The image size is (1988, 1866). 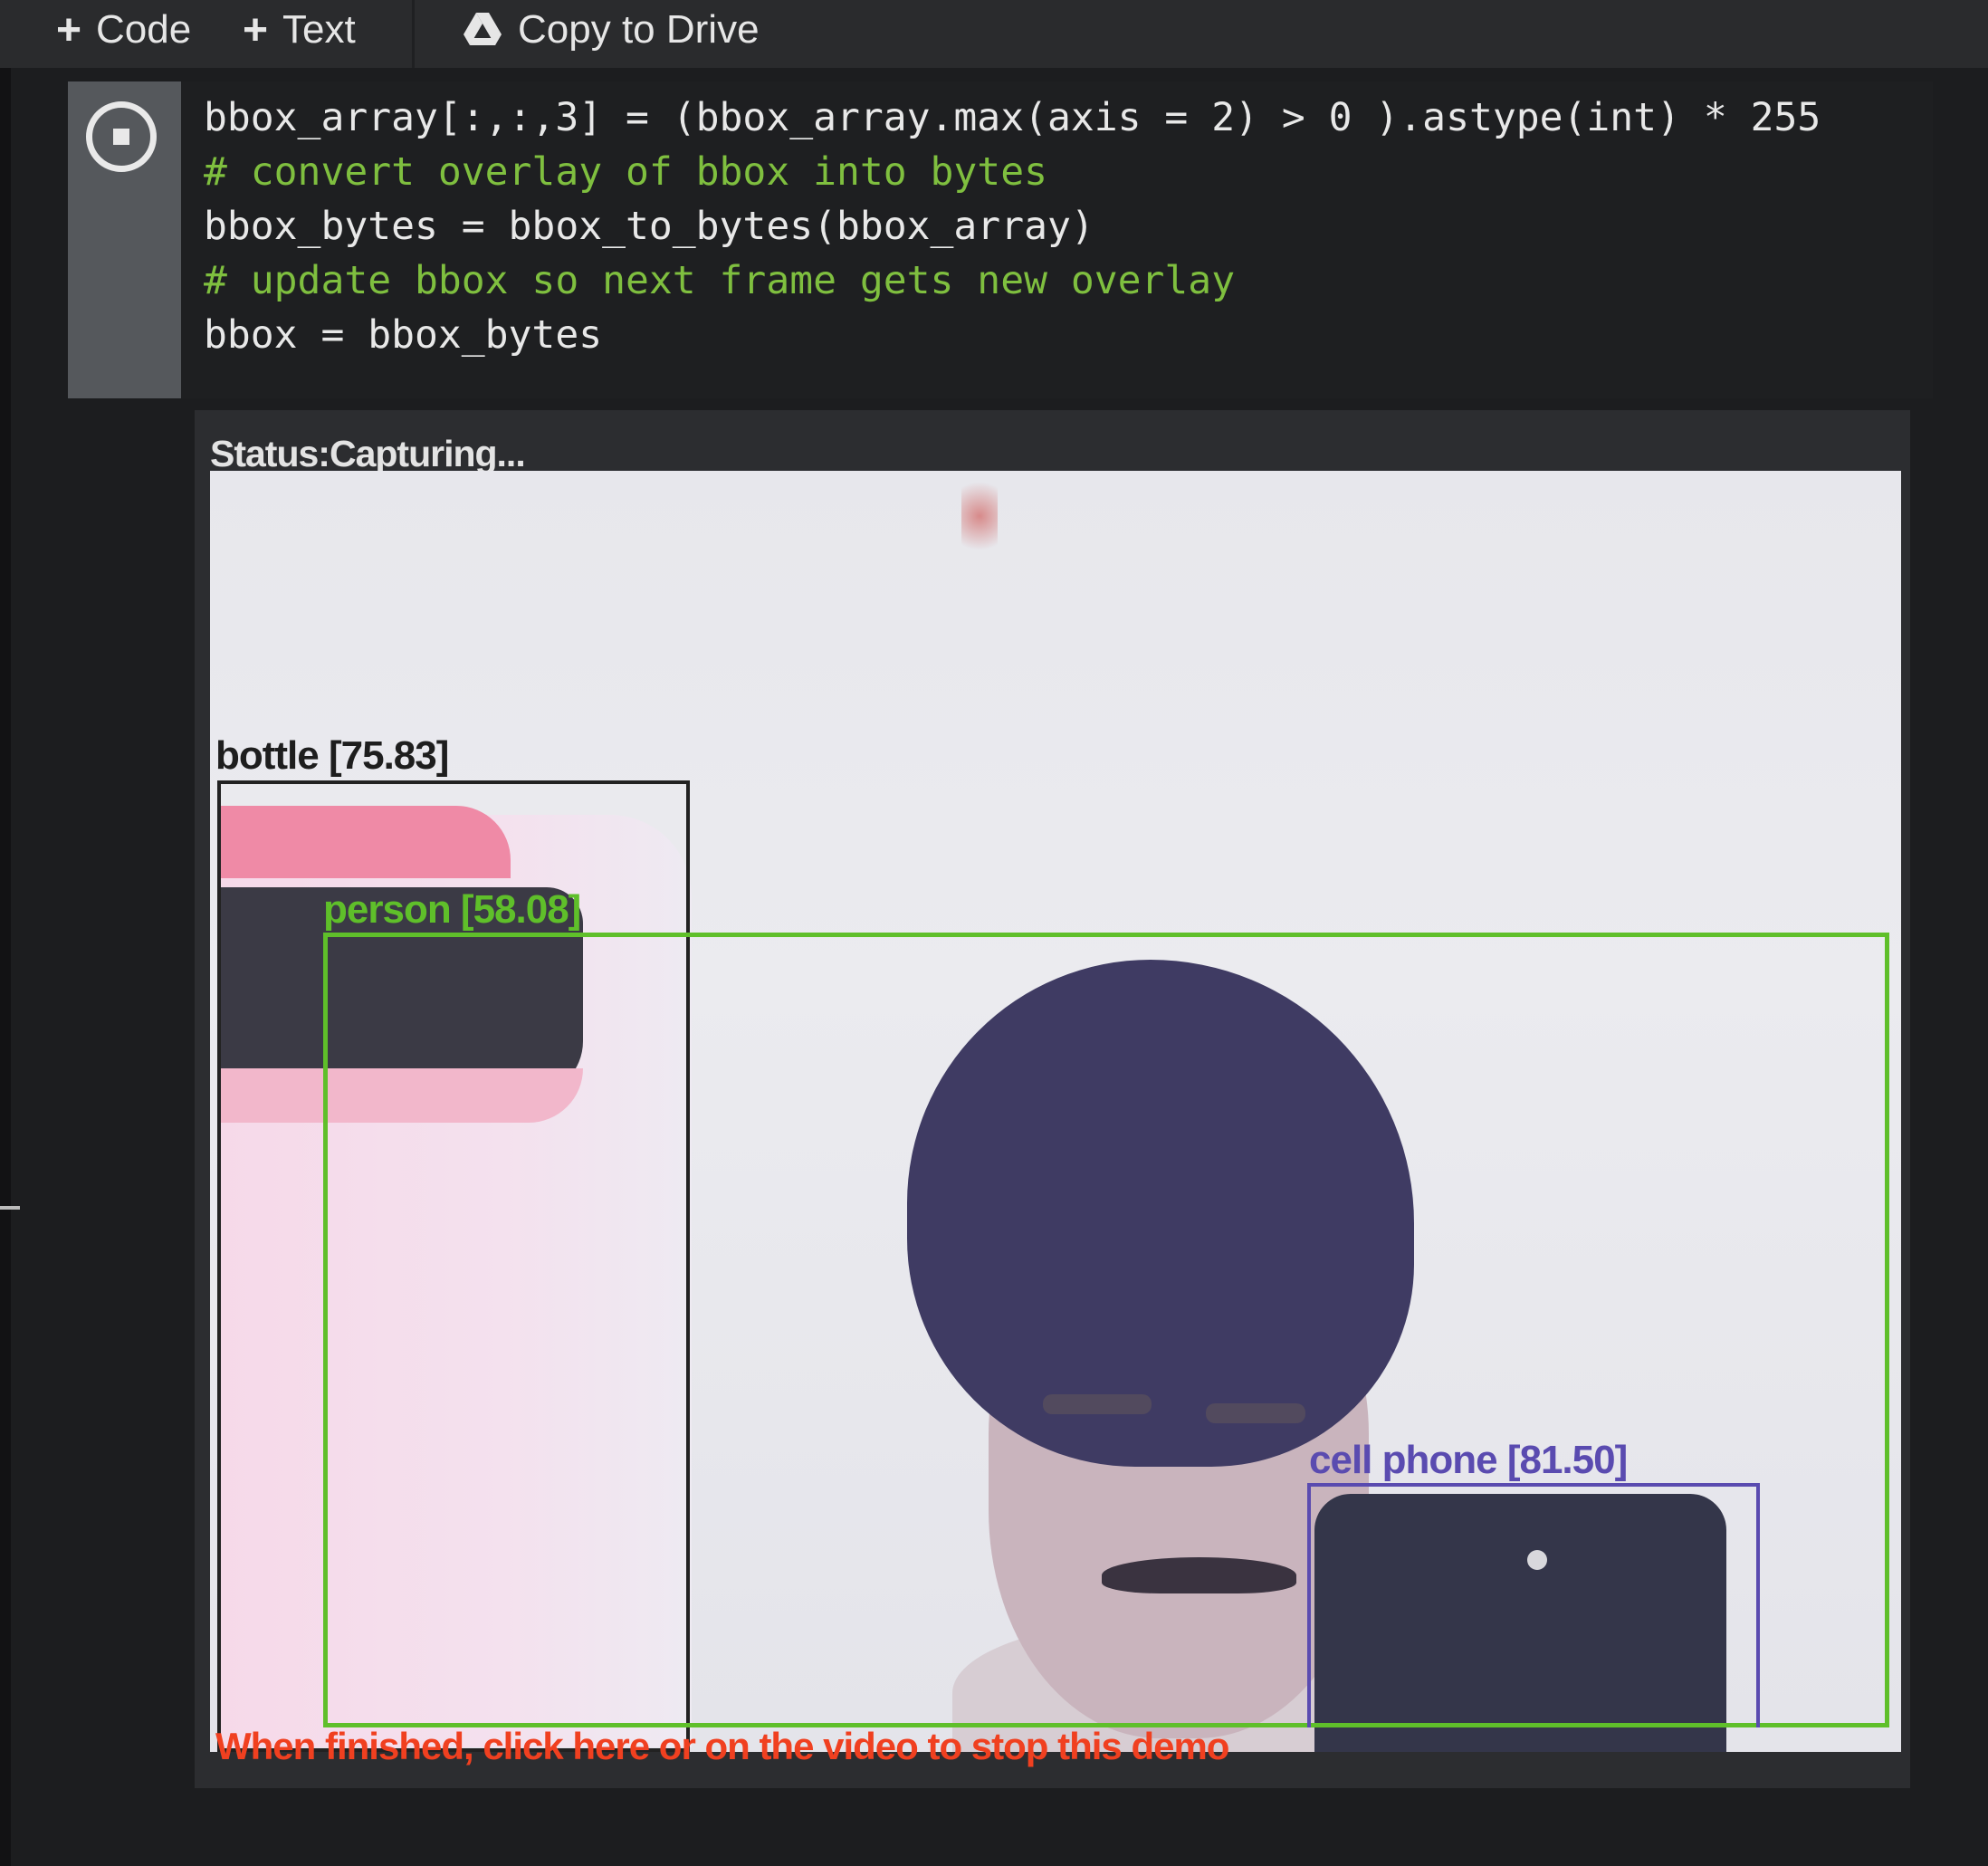 I want to click on notebook-toolbar: + Code + Text Copy to Drive, so click(x=994, y=34).